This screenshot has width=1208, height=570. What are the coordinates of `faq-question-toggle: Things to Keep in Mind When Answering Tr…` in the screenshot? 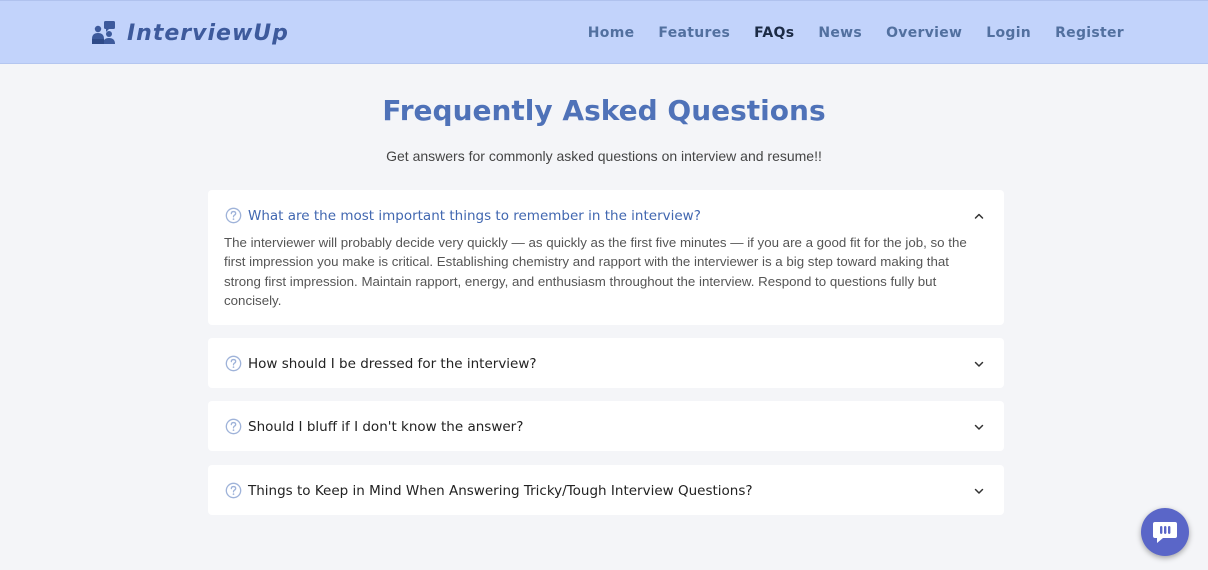 It's located at (606, 490).